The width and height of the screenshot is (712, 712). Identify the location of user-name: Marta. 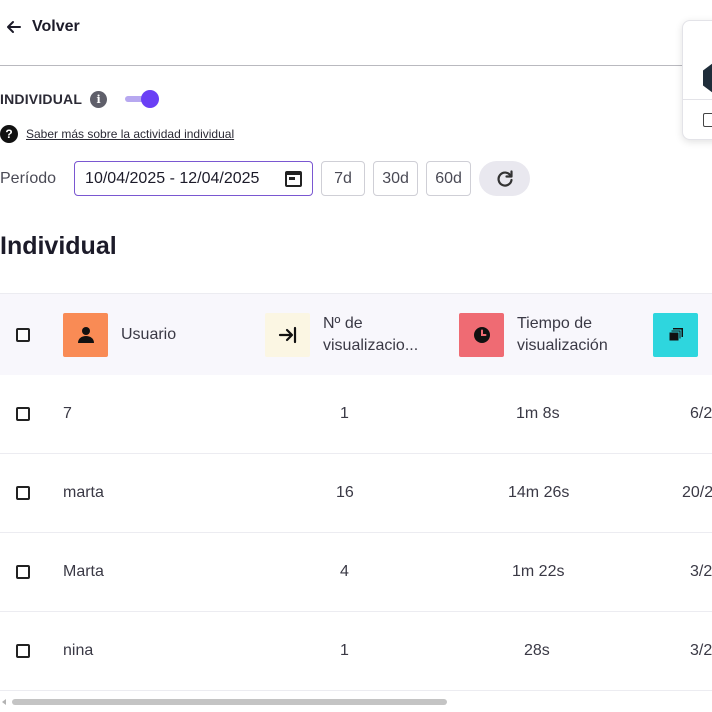
(83, 571).